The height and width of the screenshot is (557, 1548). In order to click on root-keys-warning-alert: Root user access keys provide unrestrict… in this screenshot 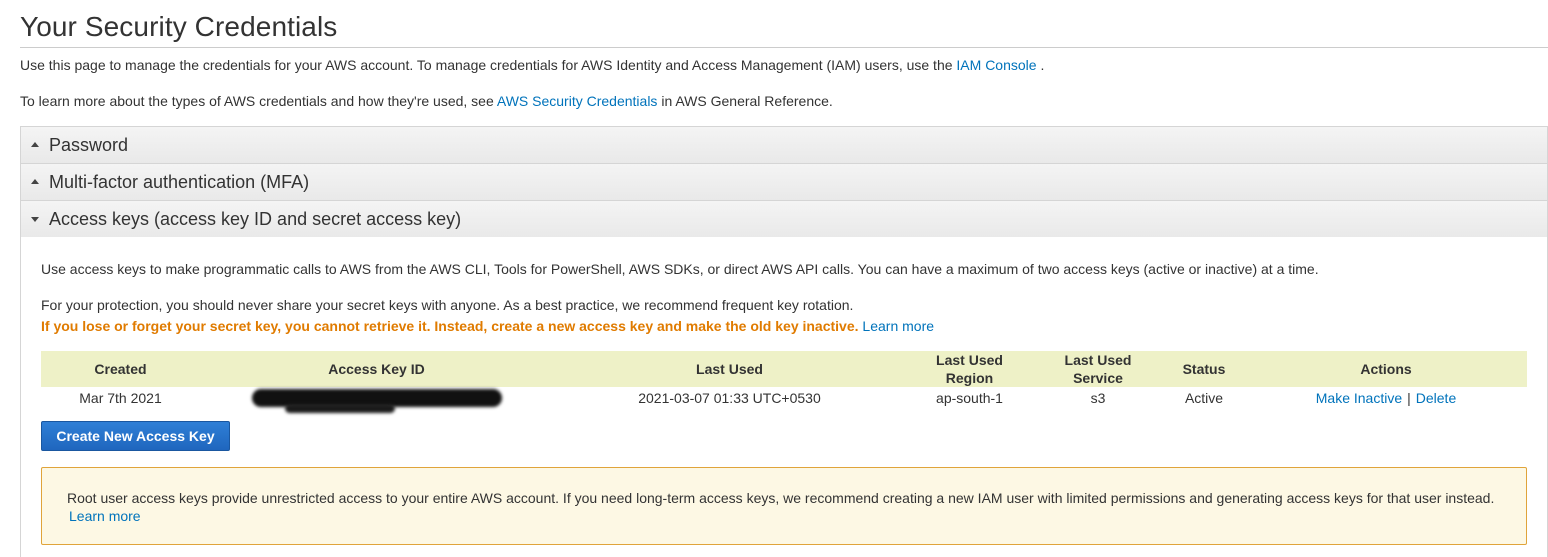, I will do `click(784, 506)`.